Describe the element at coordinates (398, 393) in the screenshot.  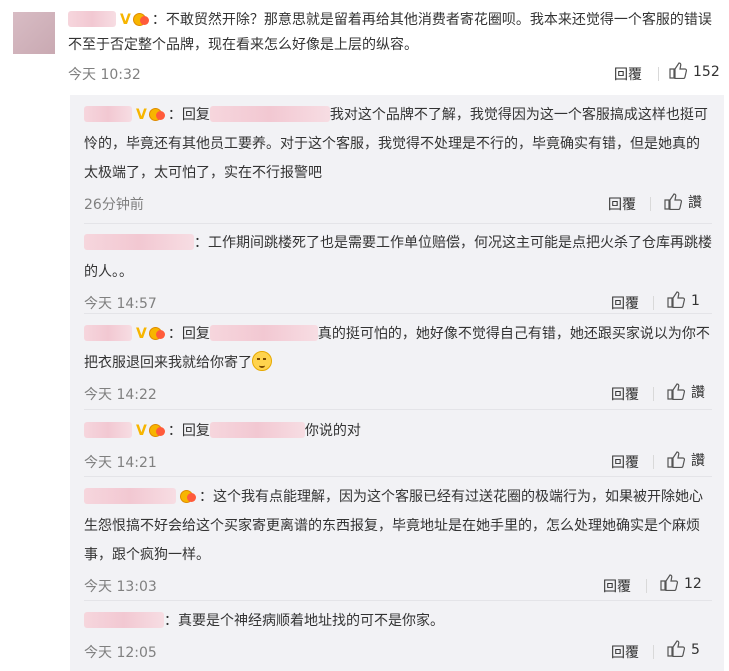
I see `reply-meta: 今天 14:22 回覆 讚` at that location.